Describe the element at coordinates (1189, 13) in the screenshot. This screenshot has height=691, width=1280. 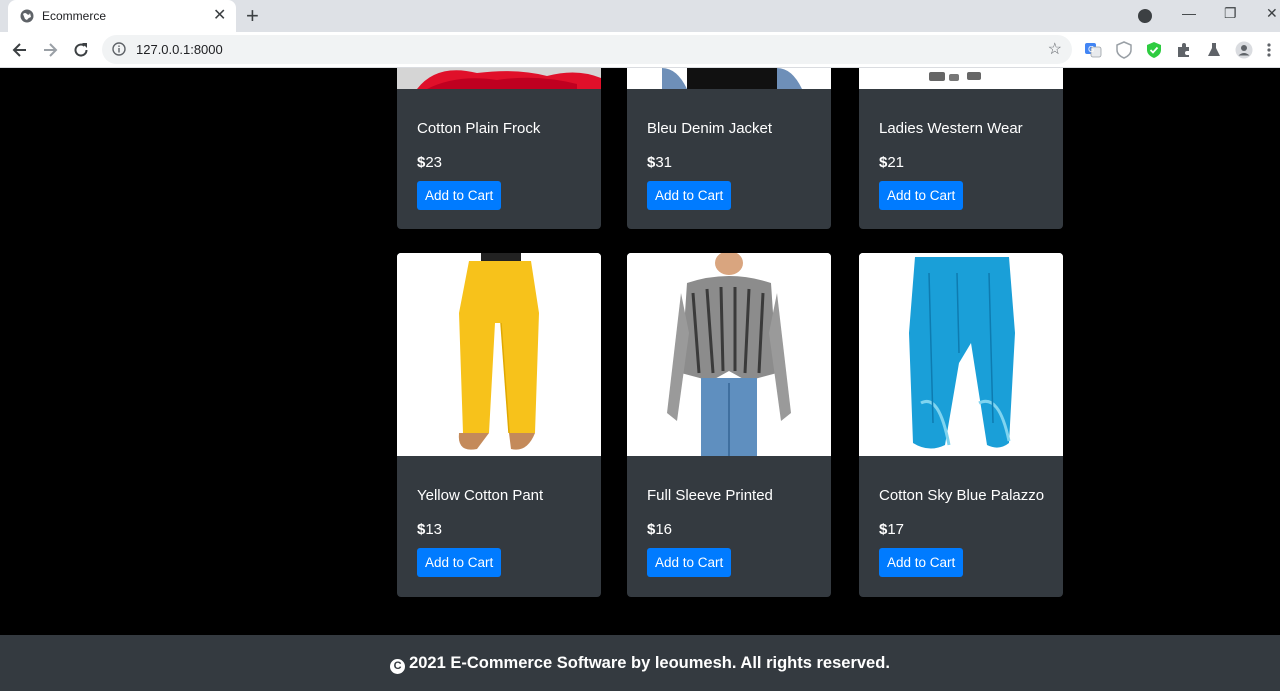
I see `minimize-icon: —` at that location.